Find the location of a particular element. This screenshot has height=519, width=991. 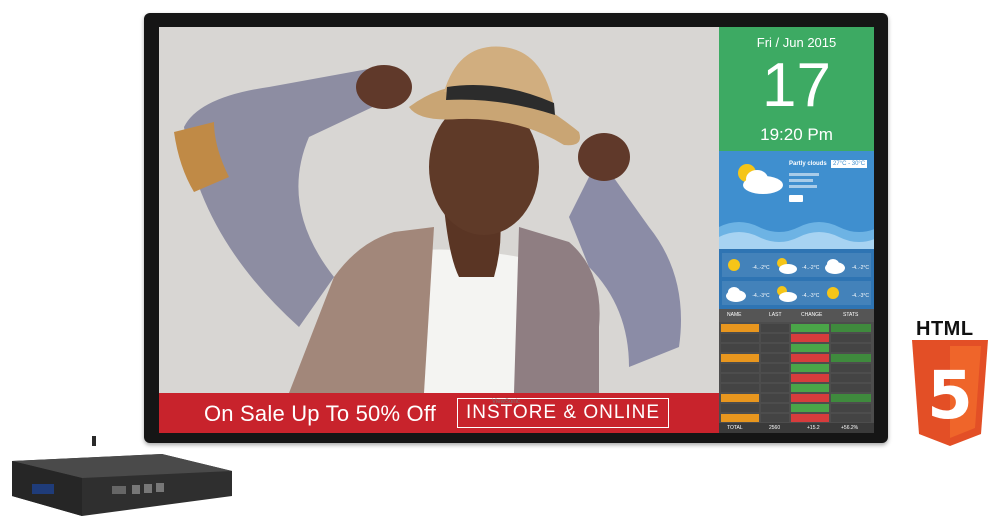

html5-label: HTML is located at coordinates (945, 329).